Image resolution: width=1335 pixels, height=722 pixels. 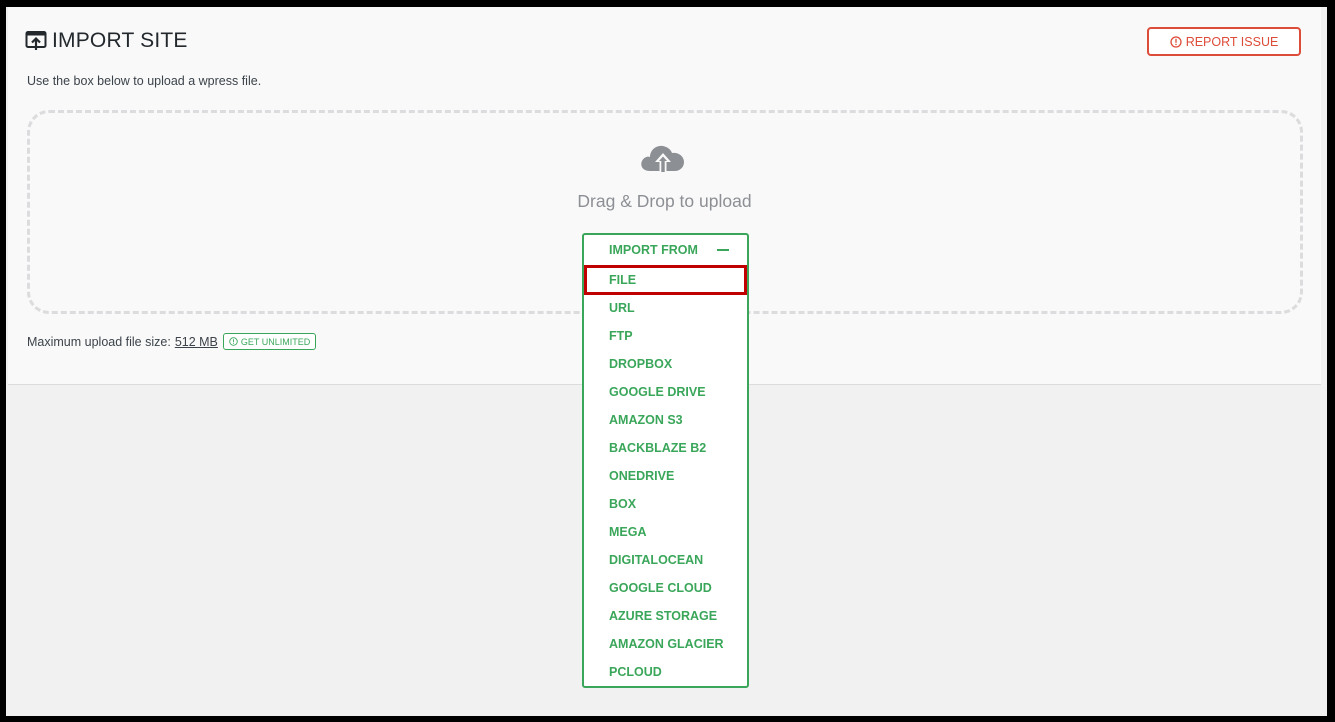 What do you see at coordinates (36, 40) in the screenshot?
I see `import-site-icon` at bounding box center [36, 40].